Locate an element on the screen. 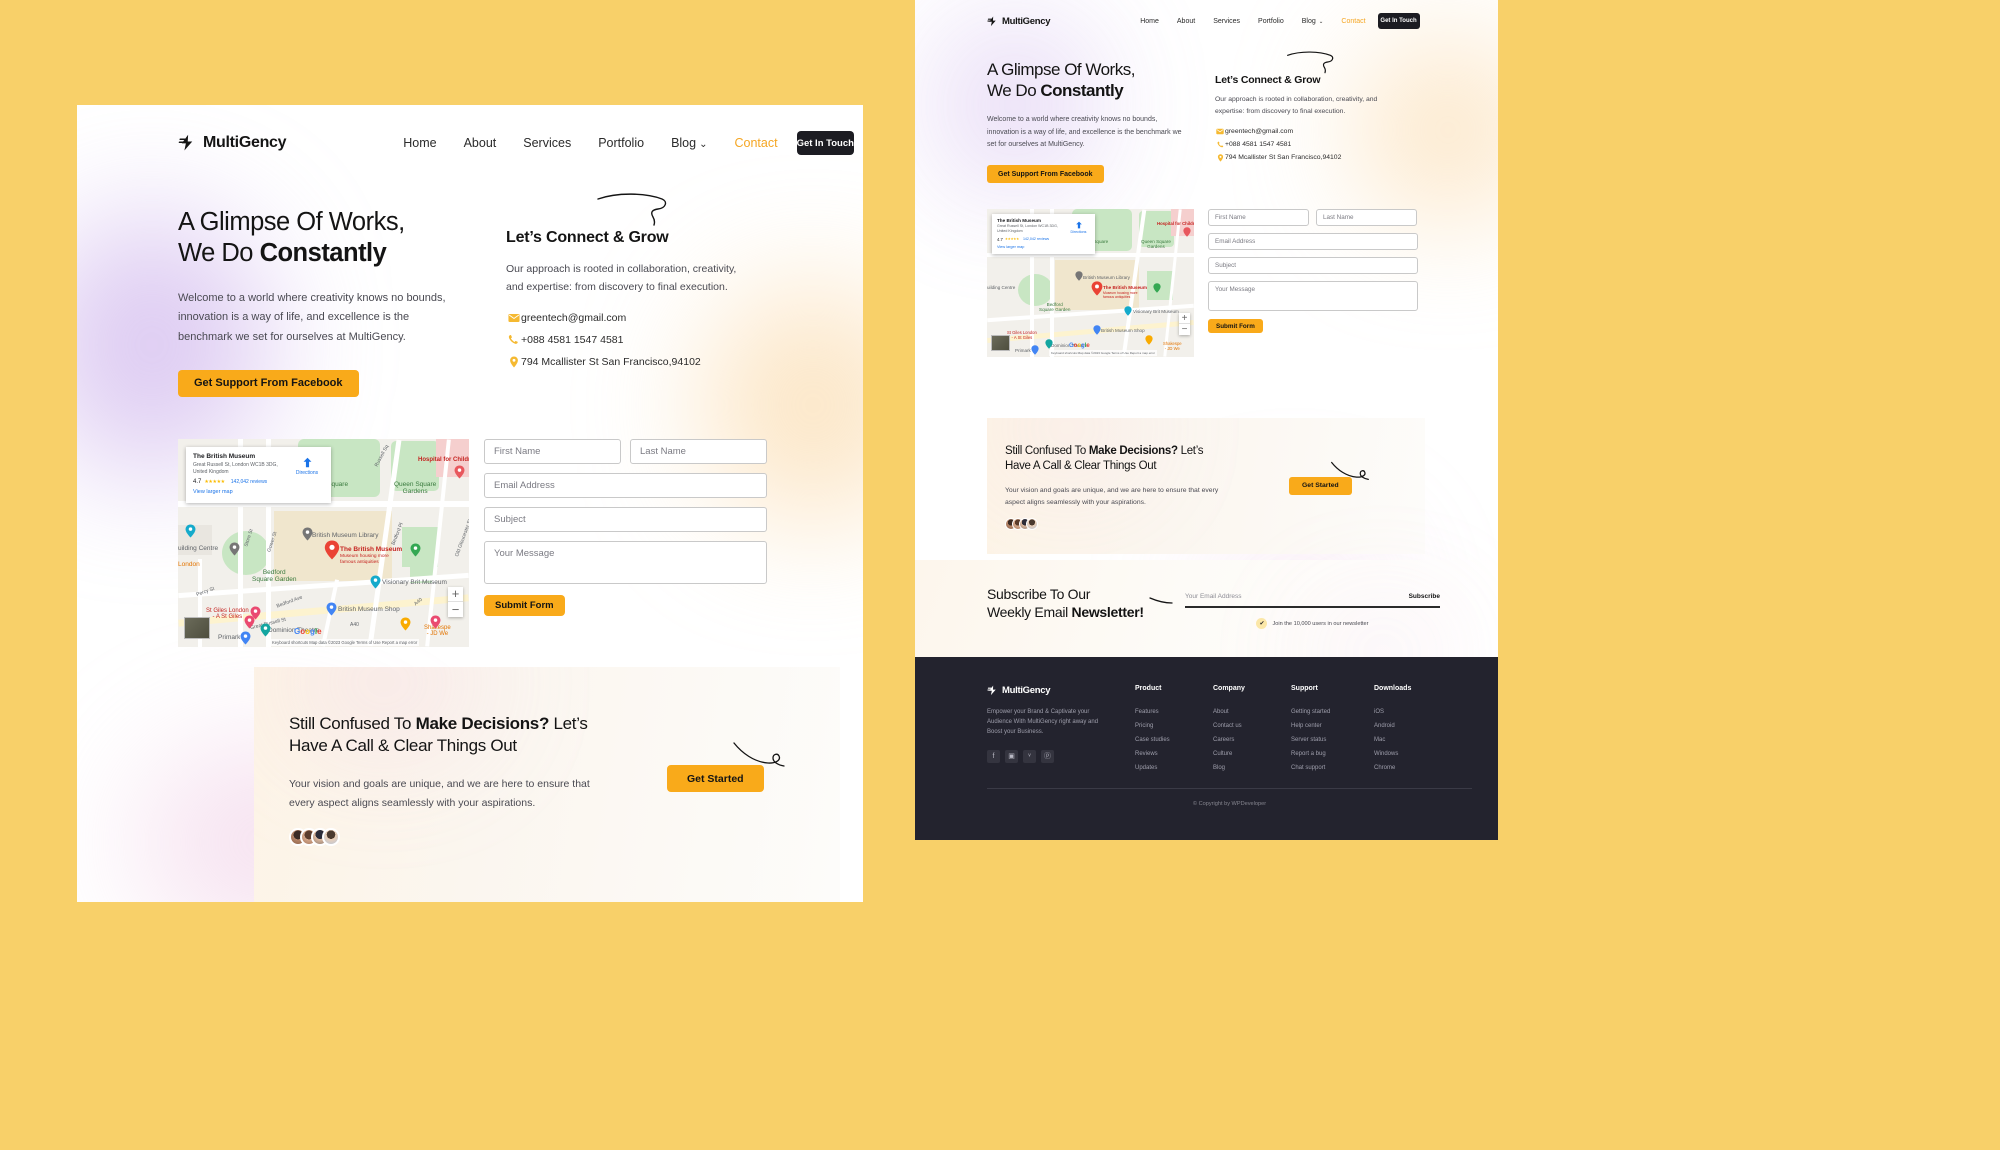 The image size is (2000, 1150). map-pin-restaurant is located at coordinates (405, 624).